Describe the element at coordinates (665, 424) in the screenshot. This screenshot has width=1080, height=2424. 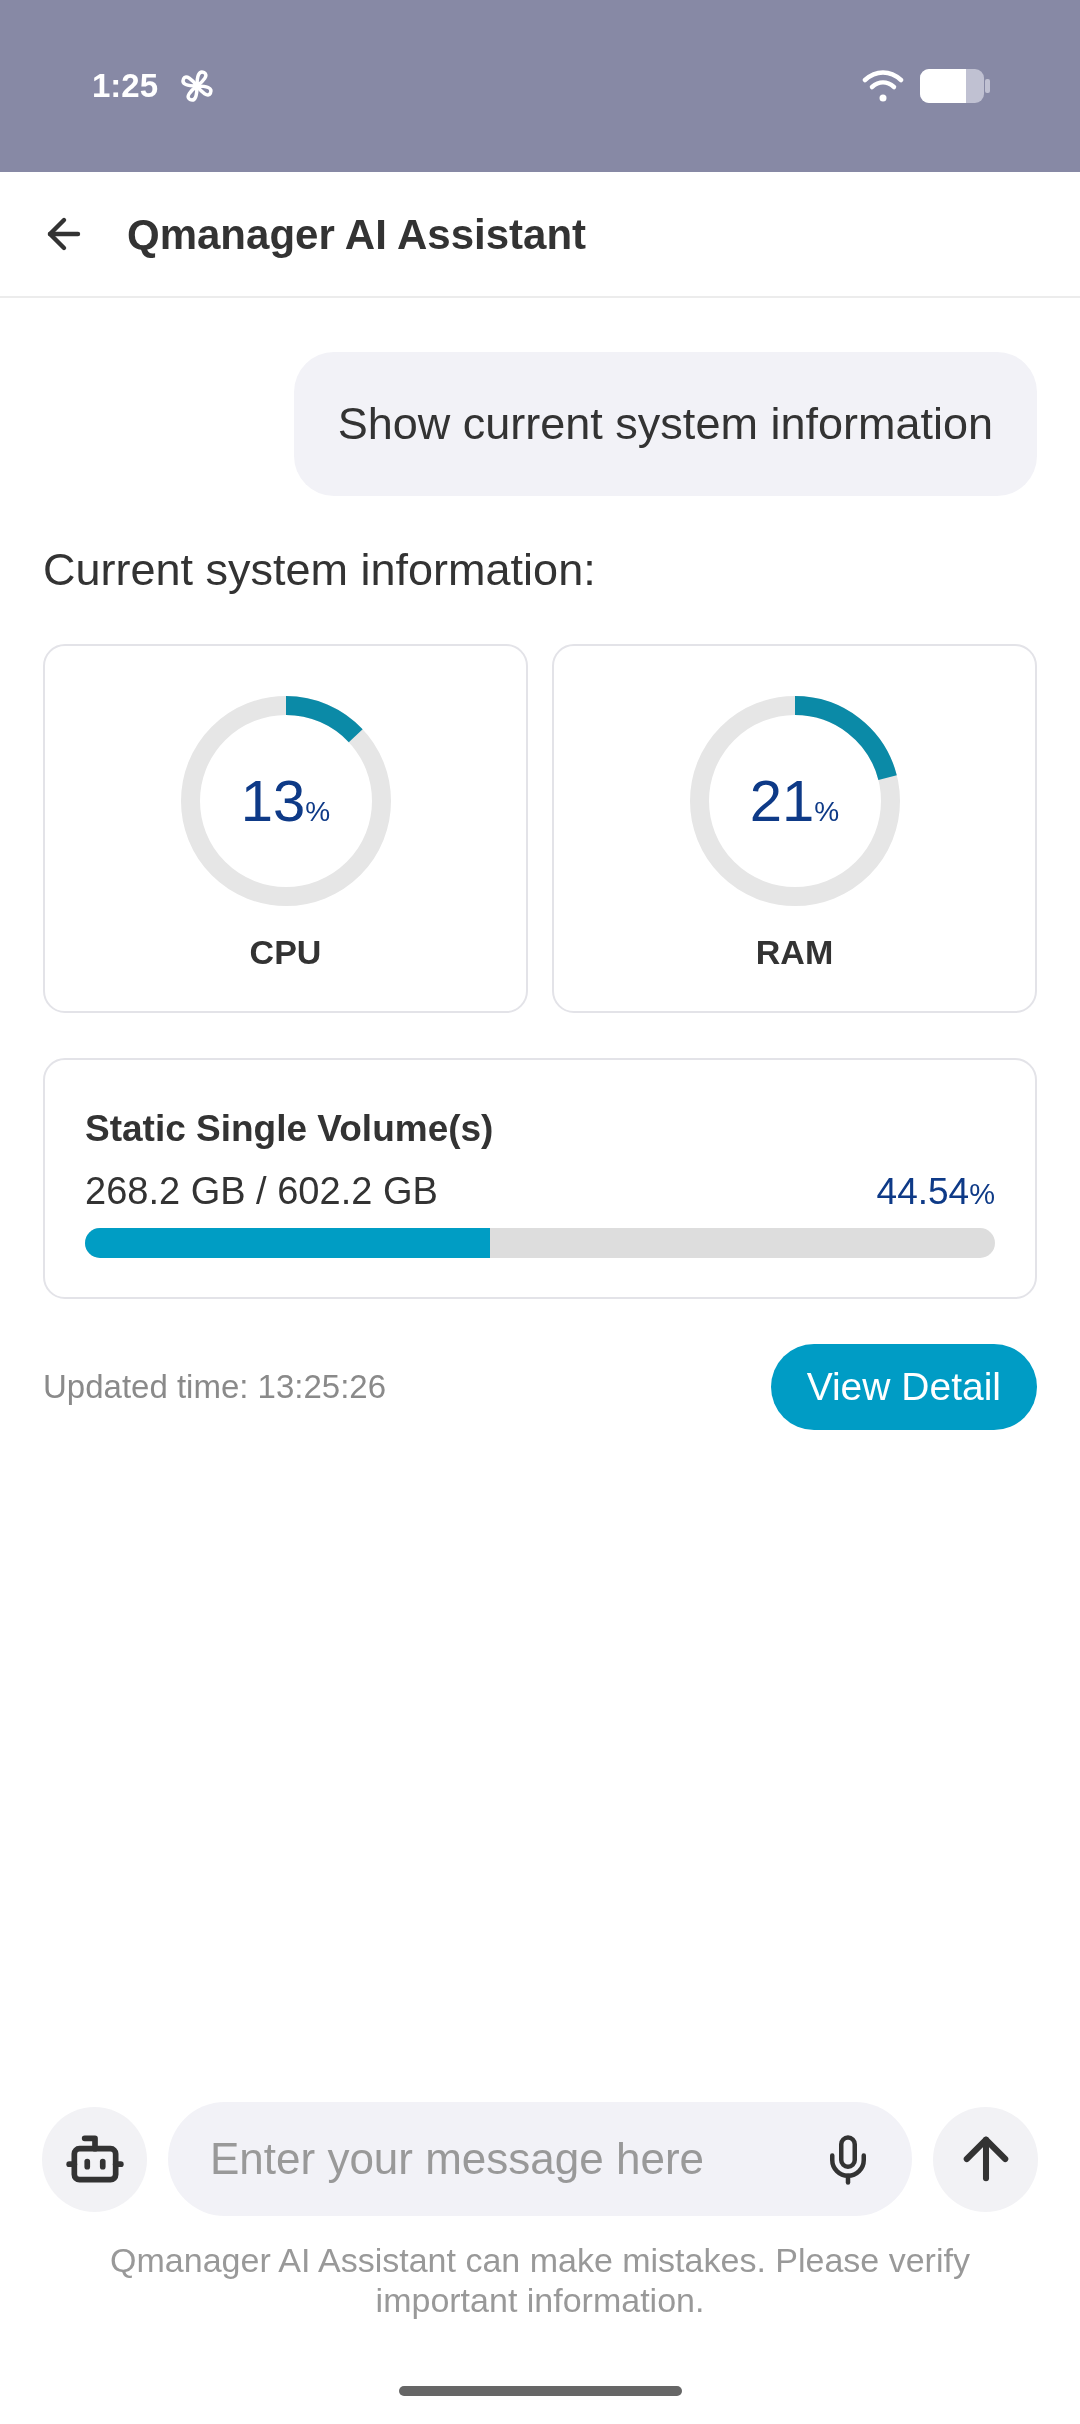
I see `user-message-bubble: Show current system information` at that location.